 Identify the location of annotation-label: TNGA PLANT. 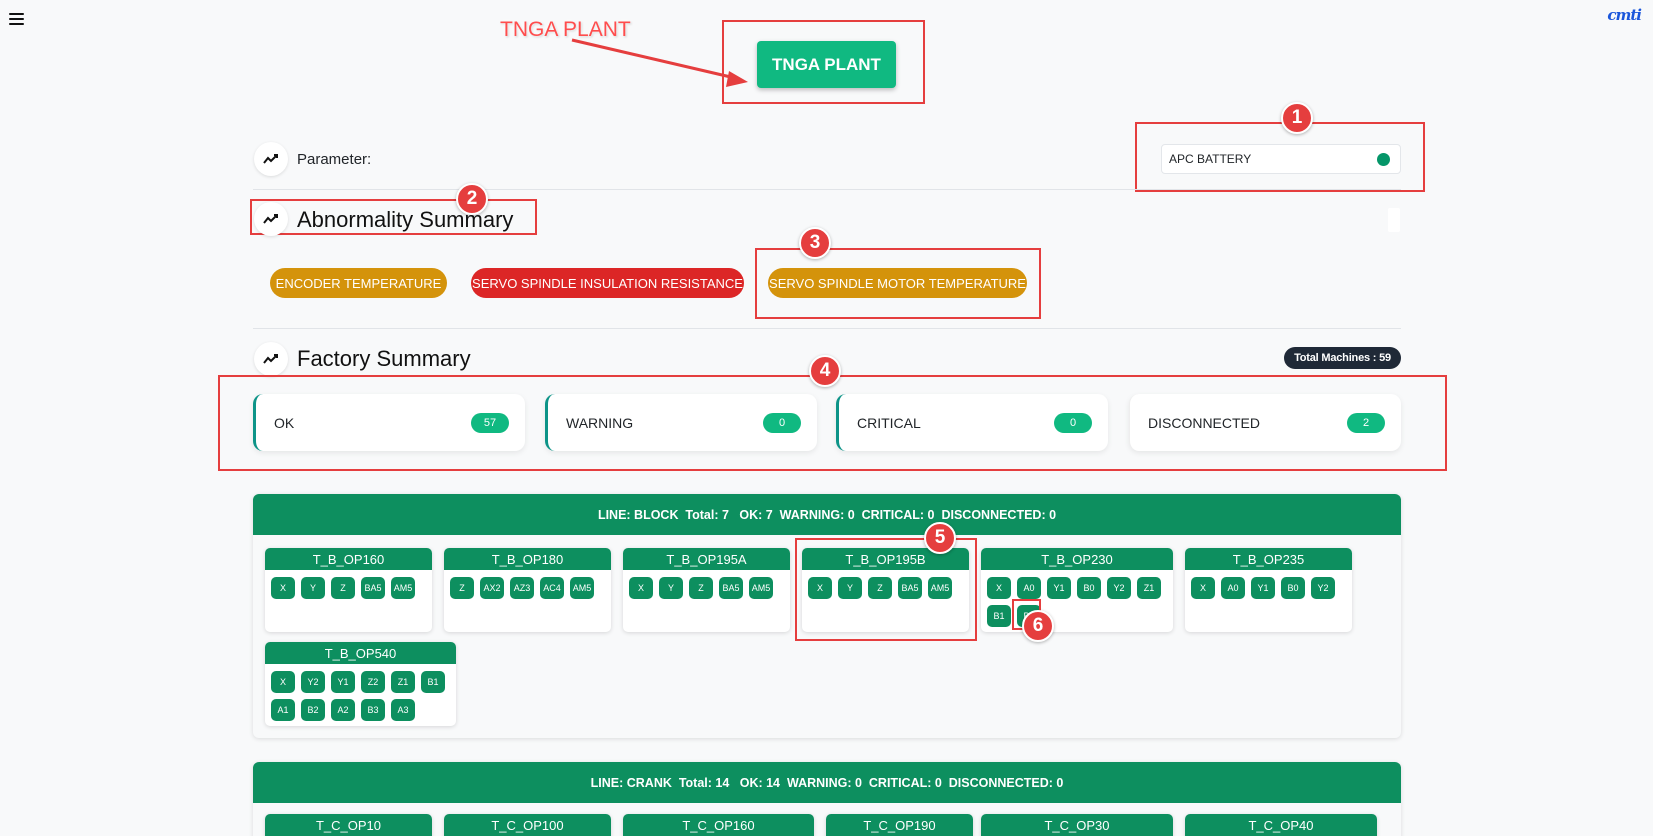
(565, 29).